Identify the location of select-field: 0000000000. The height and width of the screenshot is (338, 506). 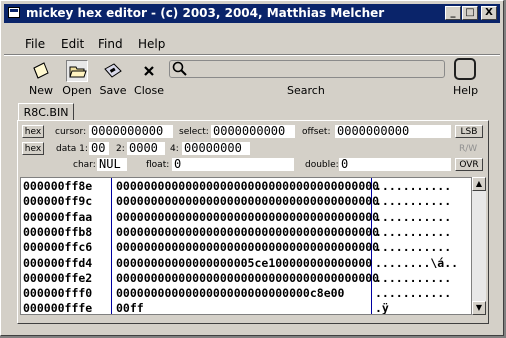
(253, 131).